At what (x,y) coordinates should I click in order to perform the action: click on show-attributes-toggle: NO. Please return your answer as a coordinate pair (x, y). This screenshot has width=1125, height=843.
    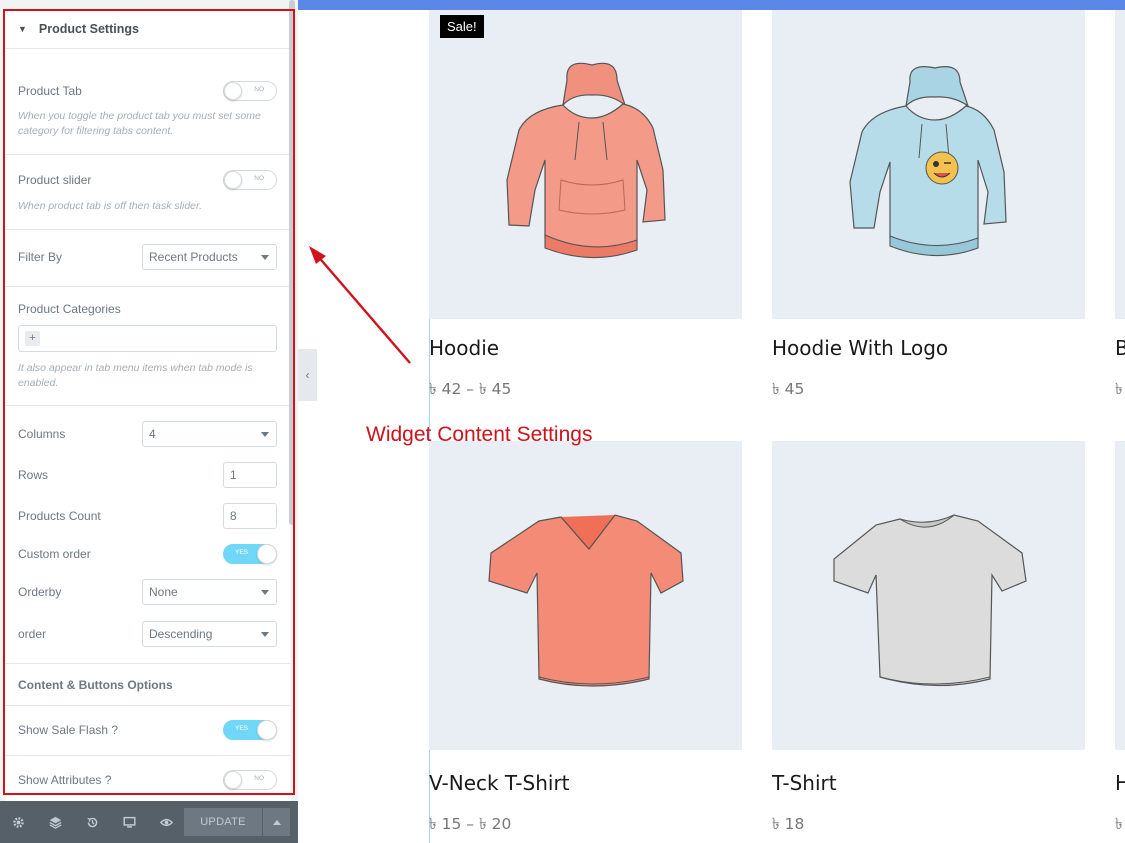
    Looking at the image, I should click on (250, 780).